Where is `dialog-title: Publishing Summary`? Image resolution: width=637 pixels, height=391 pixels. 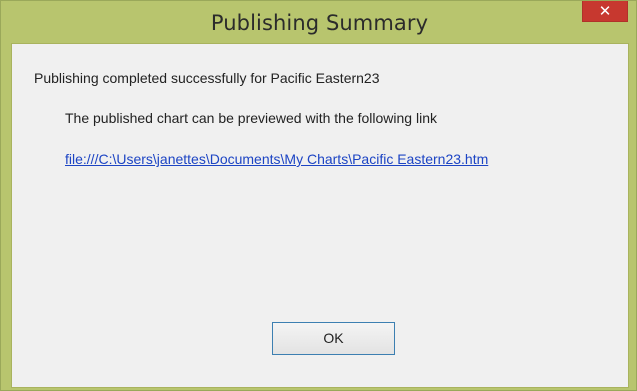
dialog-title: Publishing Summary is located at coordinates (319, 23).